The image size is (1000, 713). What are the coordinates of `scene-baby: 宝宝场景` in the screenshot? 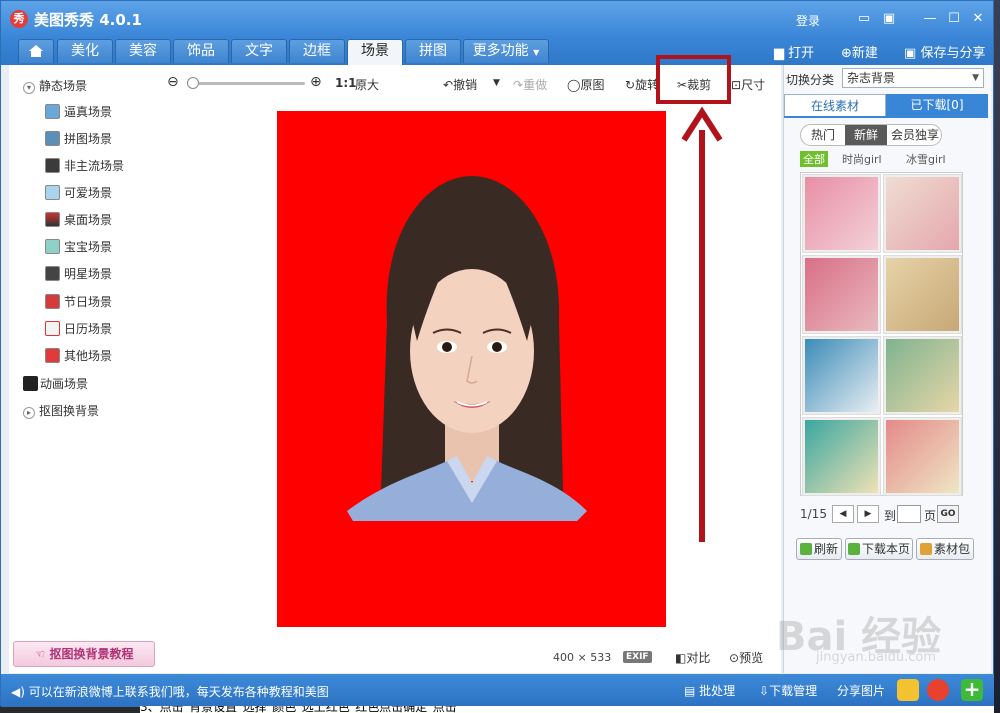 It's located at (78, 247).